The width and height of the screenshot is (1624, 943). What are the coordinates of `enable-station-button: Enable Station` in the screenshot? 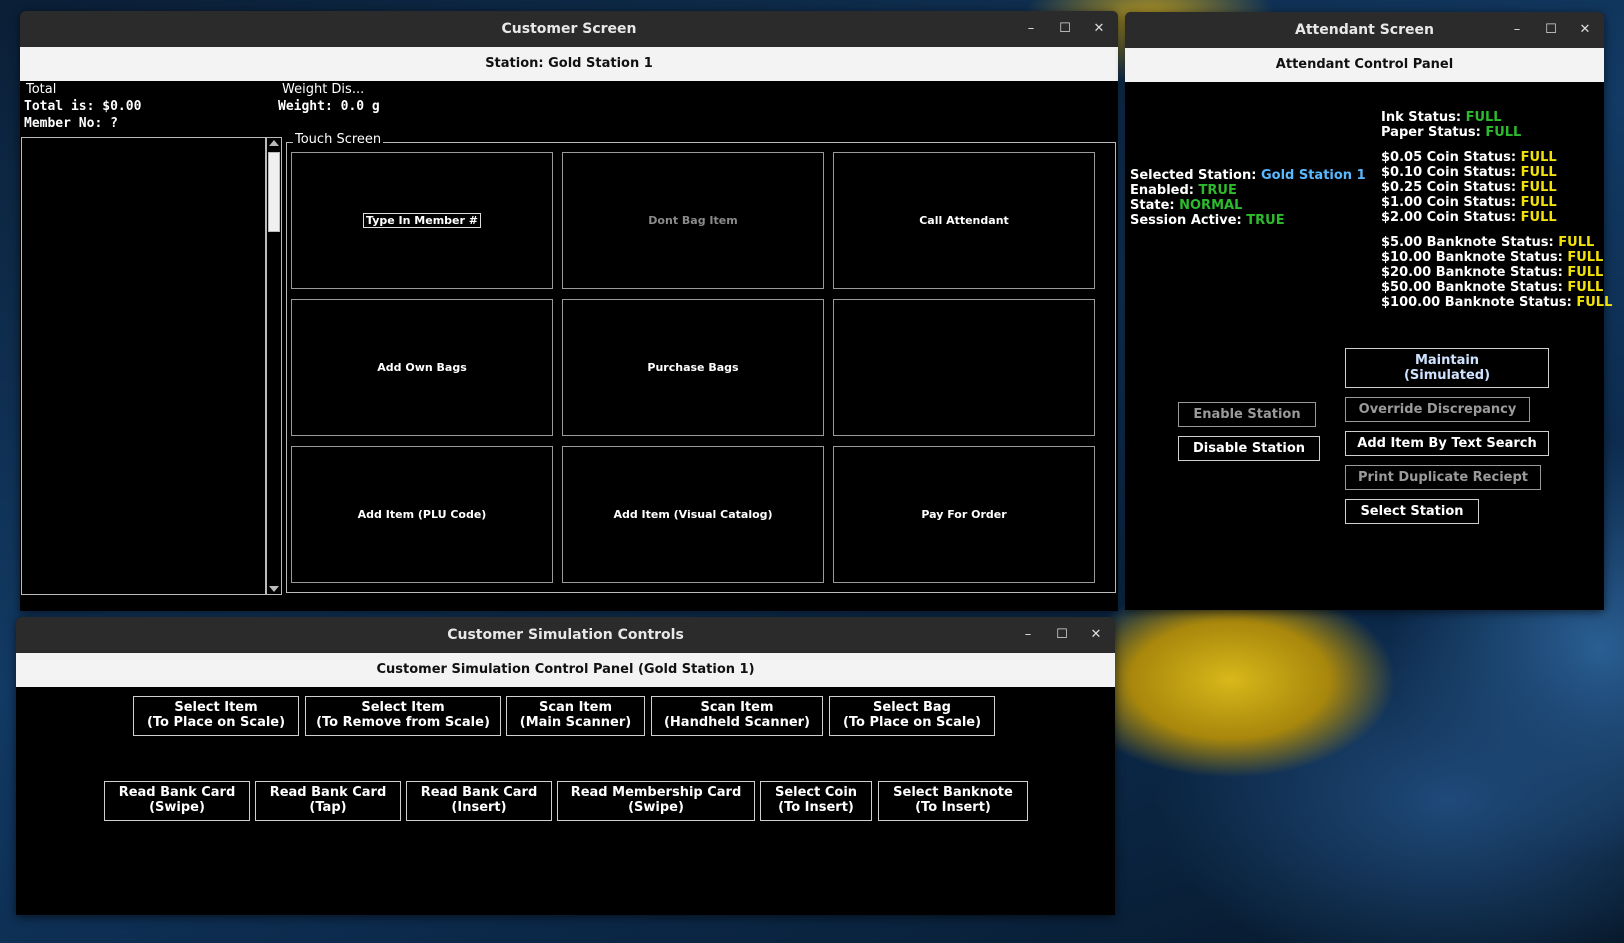 It's located at (1247, 414).